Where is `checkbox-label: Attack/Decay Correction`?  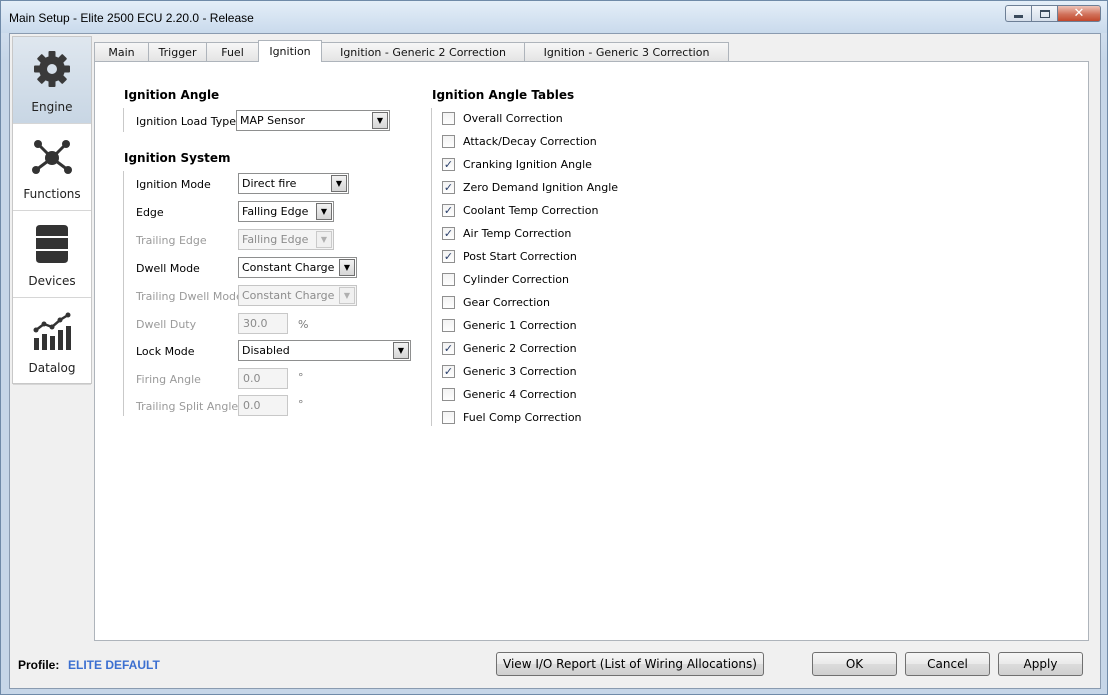
checkbox-label: Attack/Decay Correction is located at coordinates (530, 141).